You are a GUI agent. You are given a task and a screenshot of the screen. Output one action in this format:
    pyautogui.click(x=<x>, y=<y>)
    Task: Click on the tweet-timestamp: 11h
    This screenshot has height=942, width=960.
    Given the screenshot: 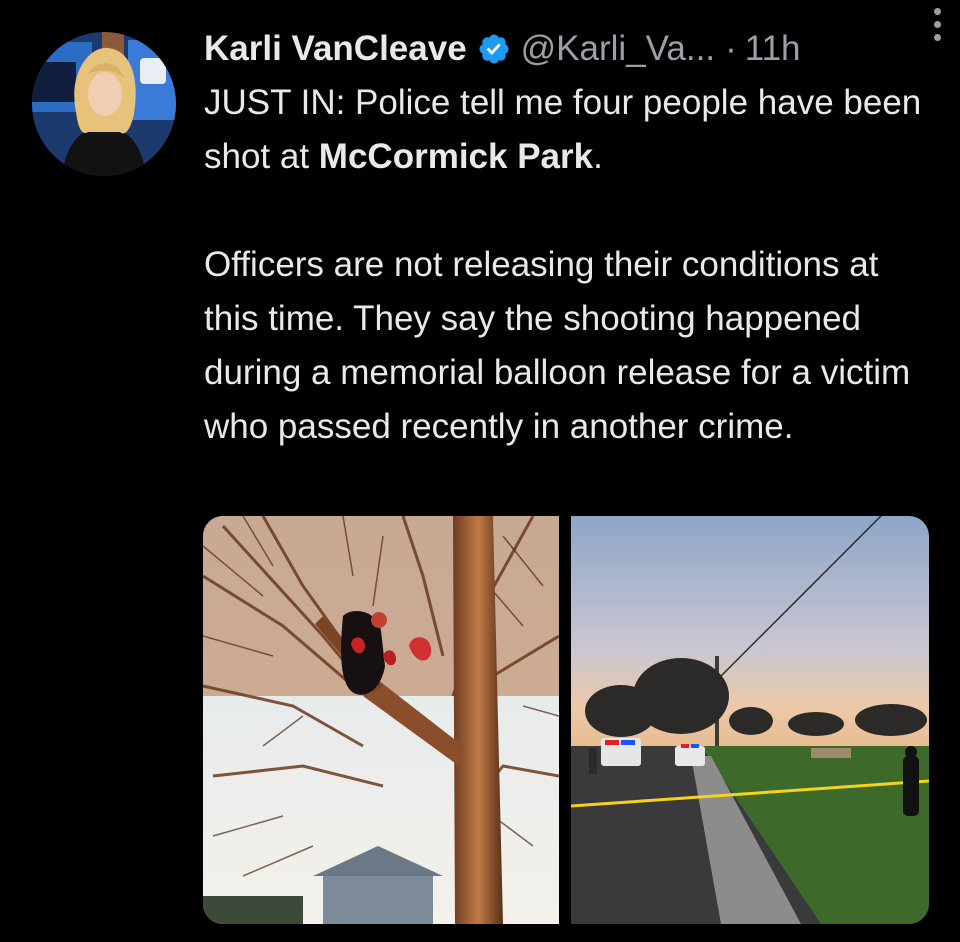 What is the action you would take?
    pyautogui.click(x=773, y=49)
    